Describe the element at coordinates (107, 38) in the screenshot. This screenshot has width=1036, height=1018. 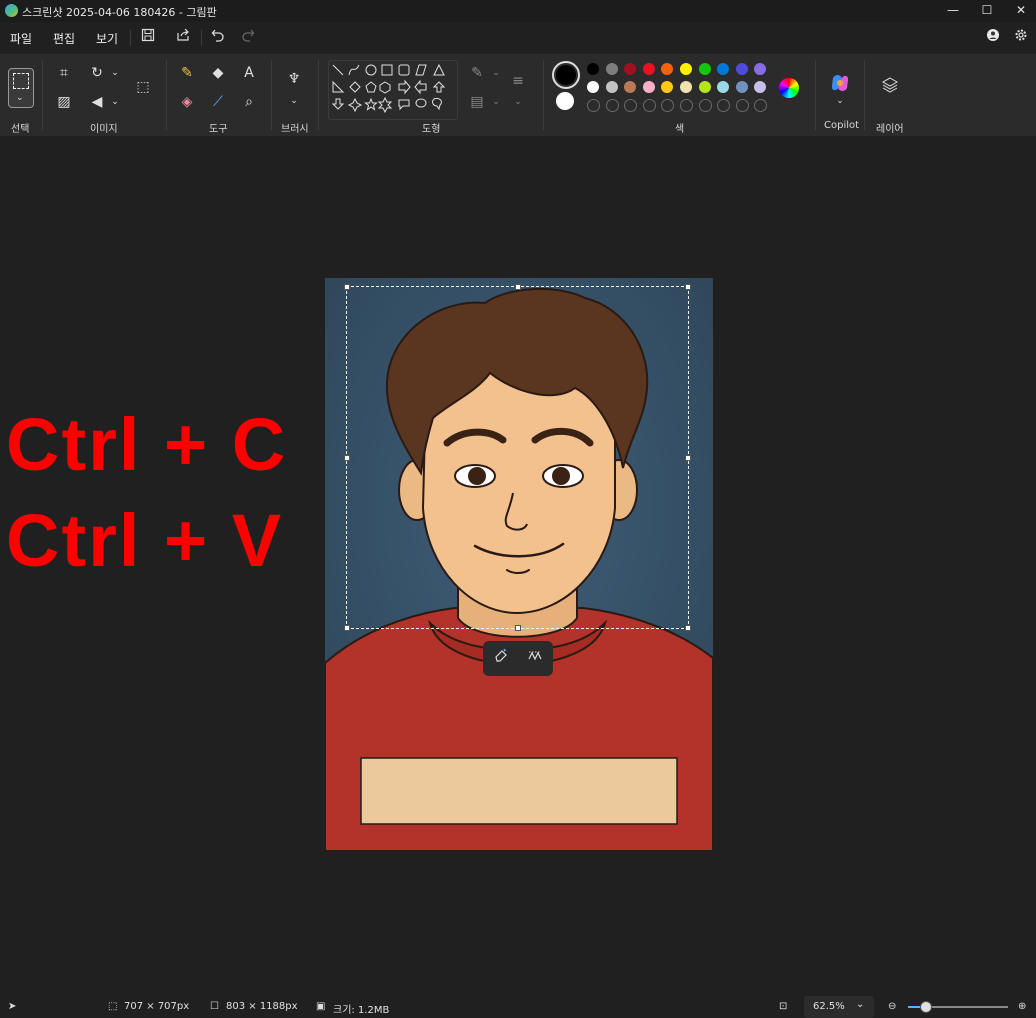
I see `menu-view: 보기` at that location.